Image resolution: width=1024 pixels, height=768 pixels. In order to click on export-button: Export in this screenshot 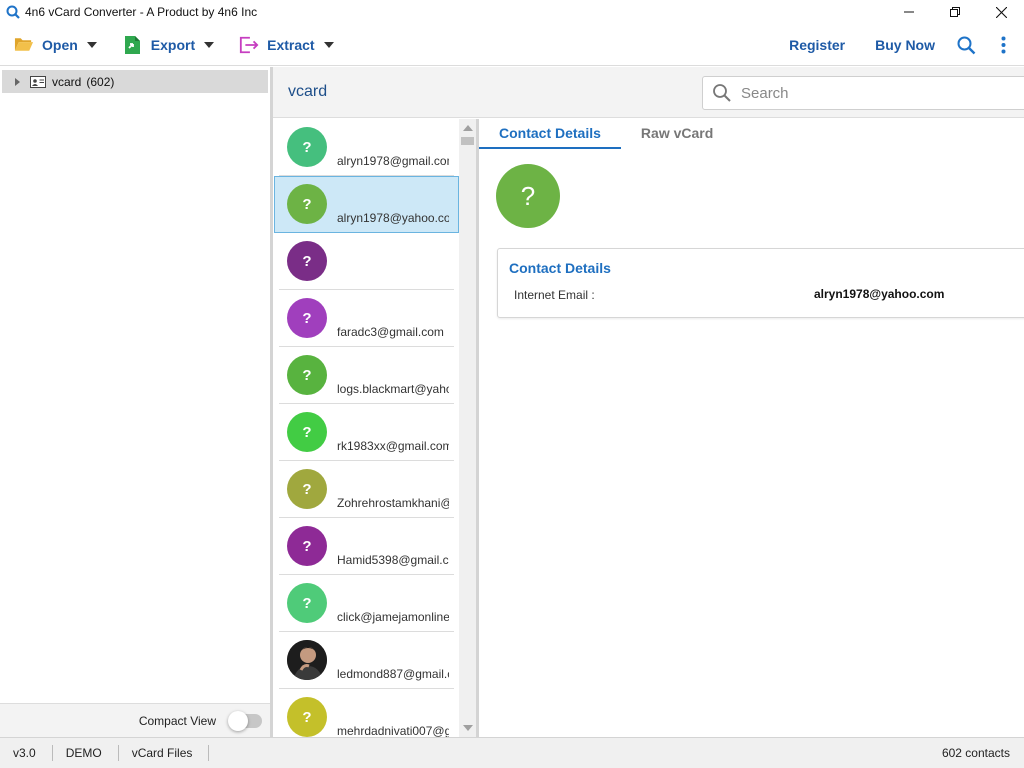, I will do `click(169, 45)`.